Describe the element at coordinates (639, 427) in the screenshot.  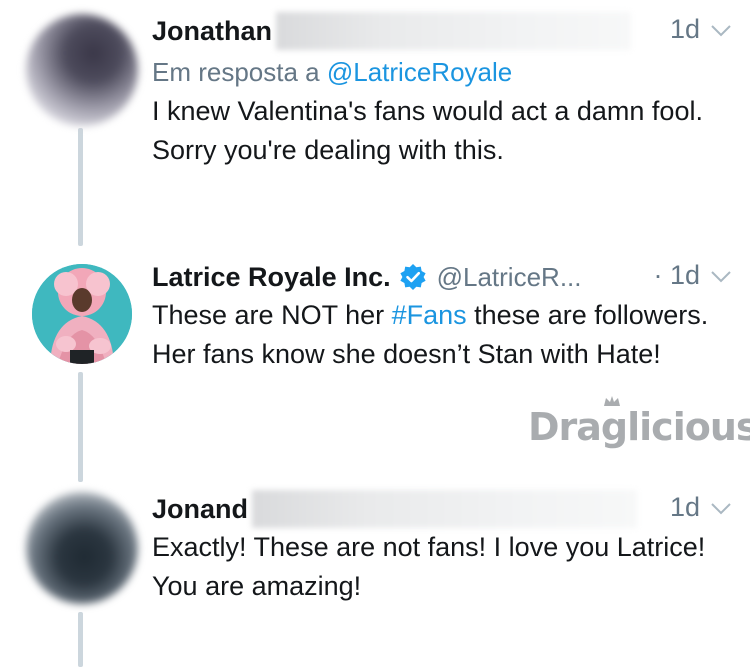
I see `watermark-text: Draglicious` at that location.